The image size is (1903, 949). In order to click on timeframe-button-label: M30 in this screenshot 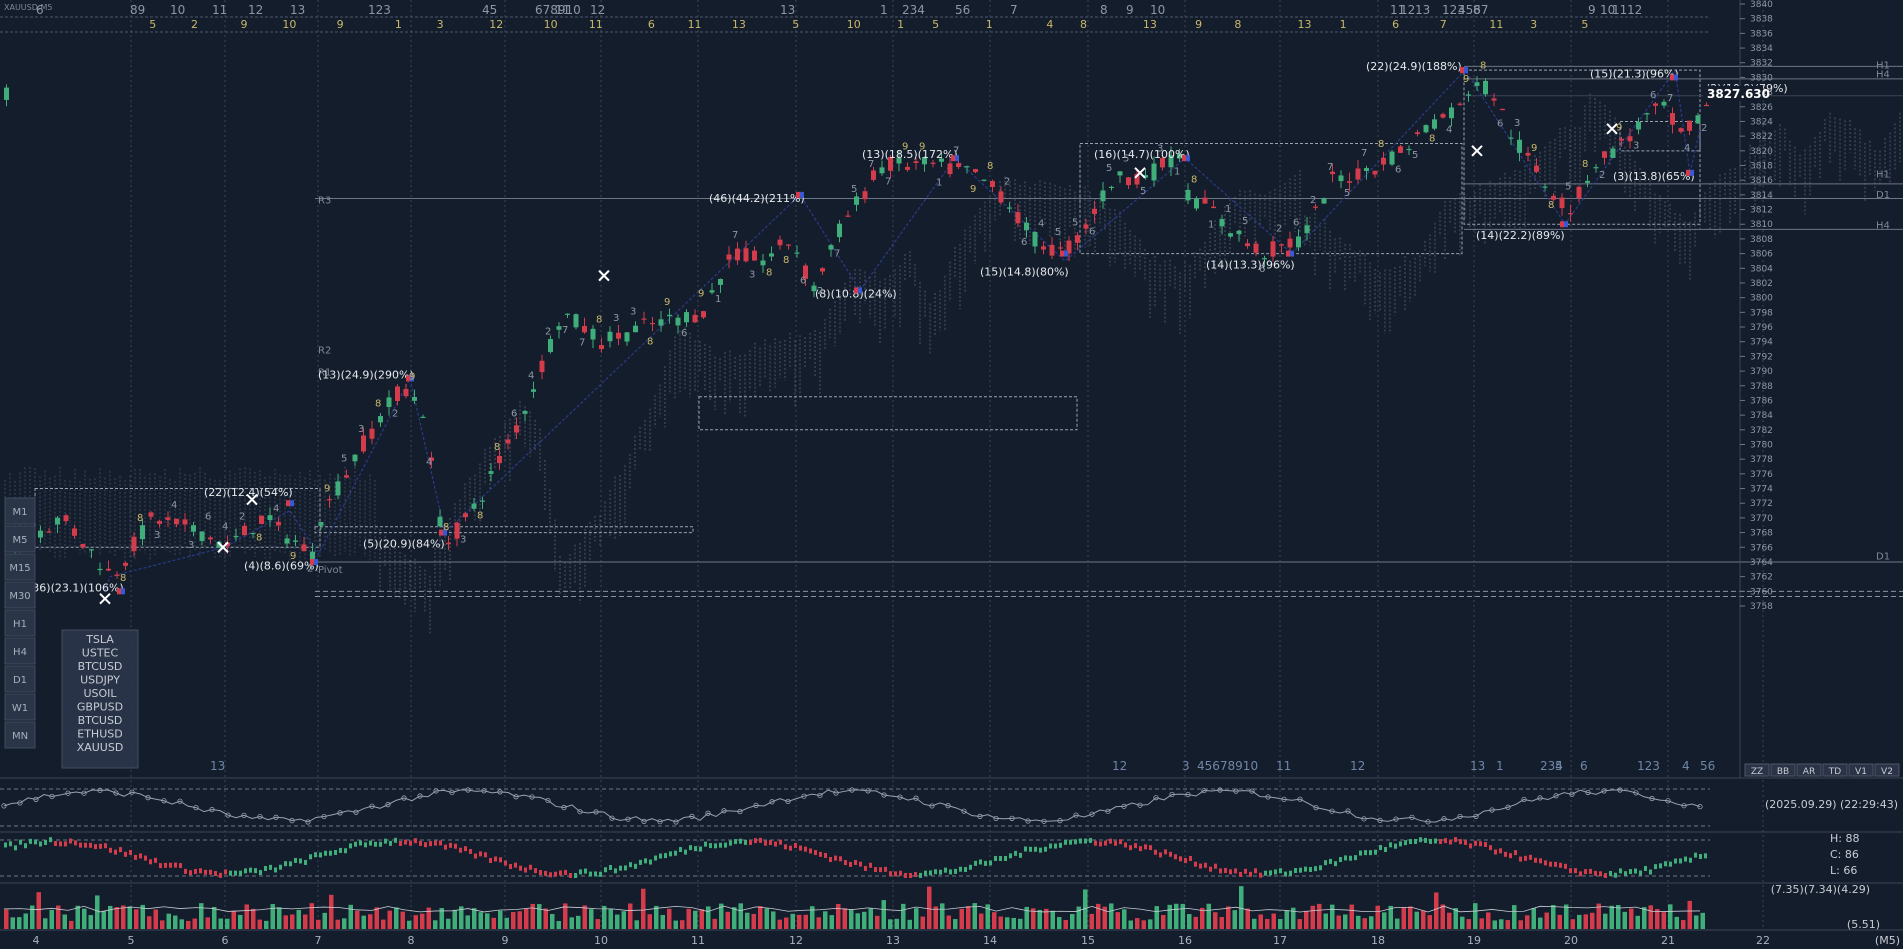, I will do `click(19, 596)`.